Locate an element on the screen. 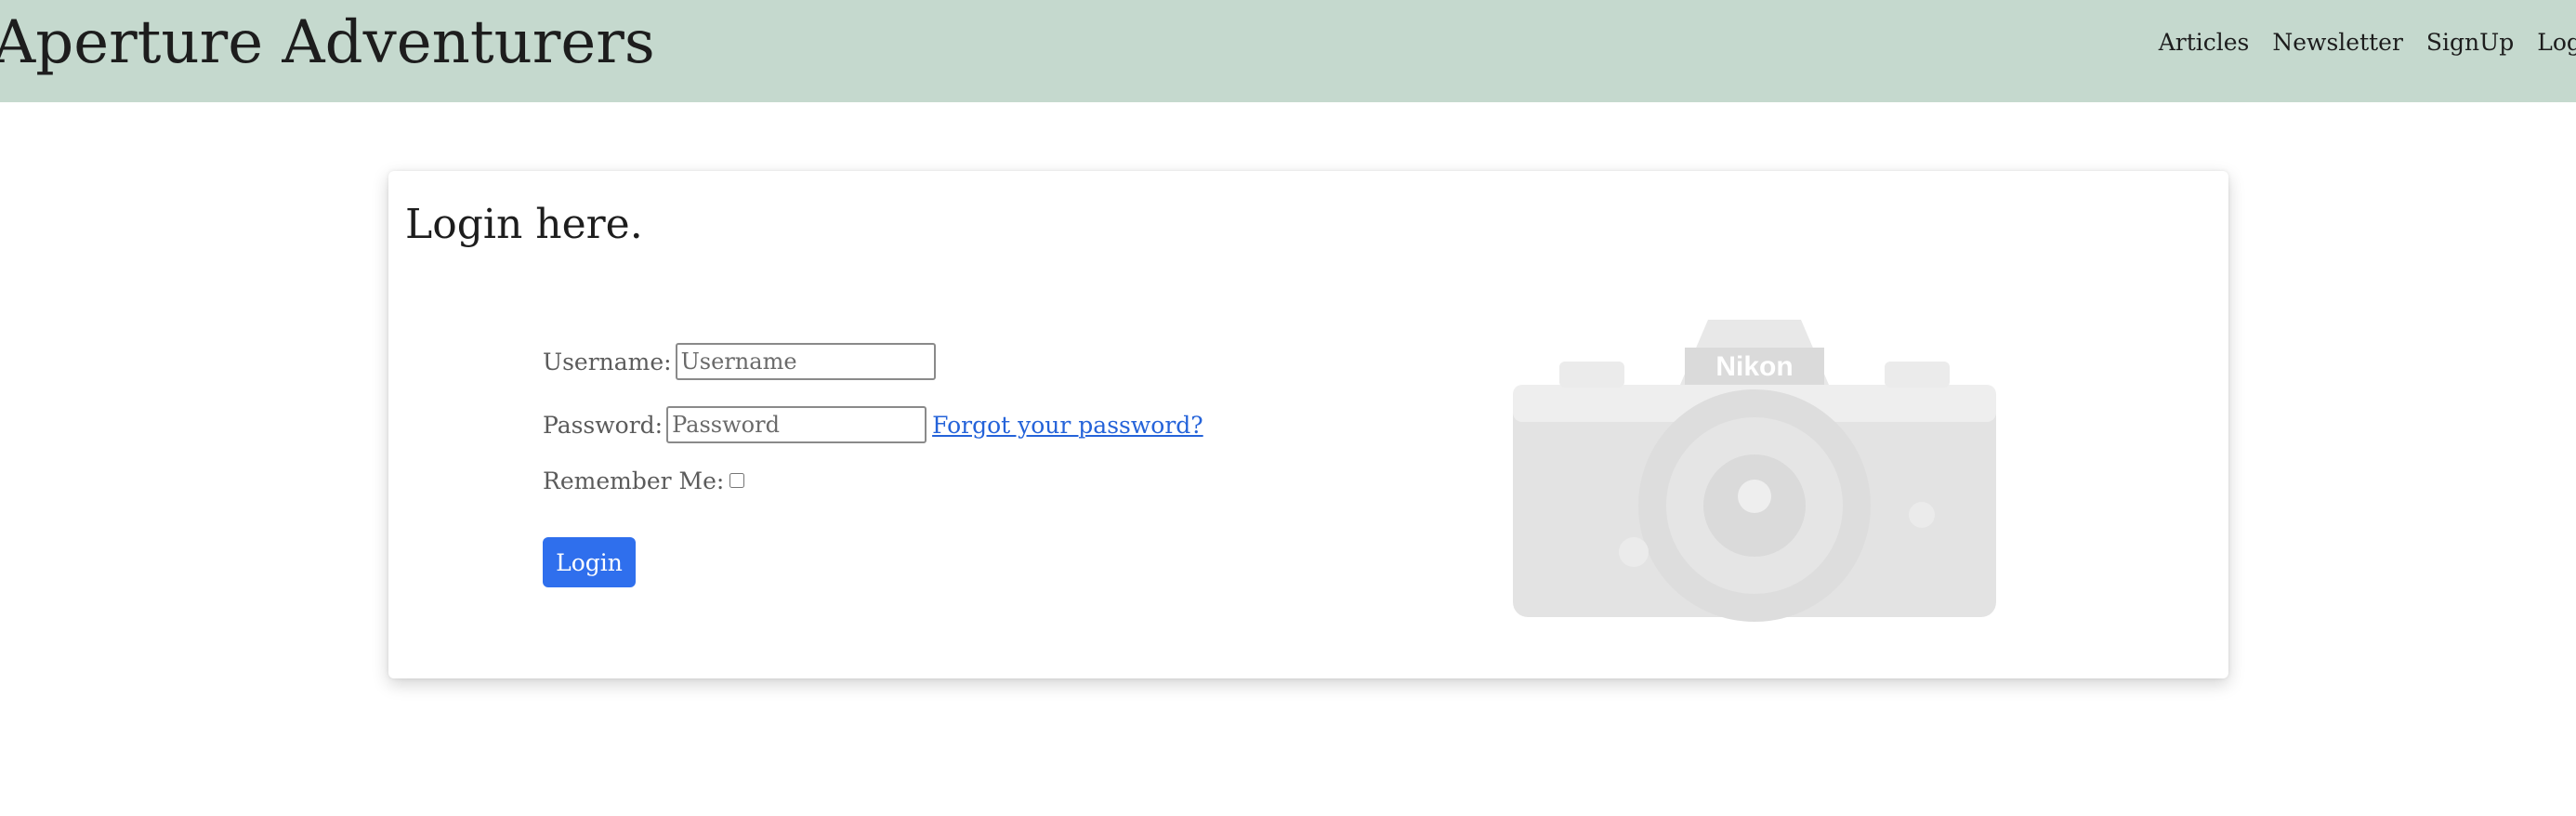 The height and width of the screenshot is (816, 2576). remember-row: Remember Me: is located at coordinates (873, 480).